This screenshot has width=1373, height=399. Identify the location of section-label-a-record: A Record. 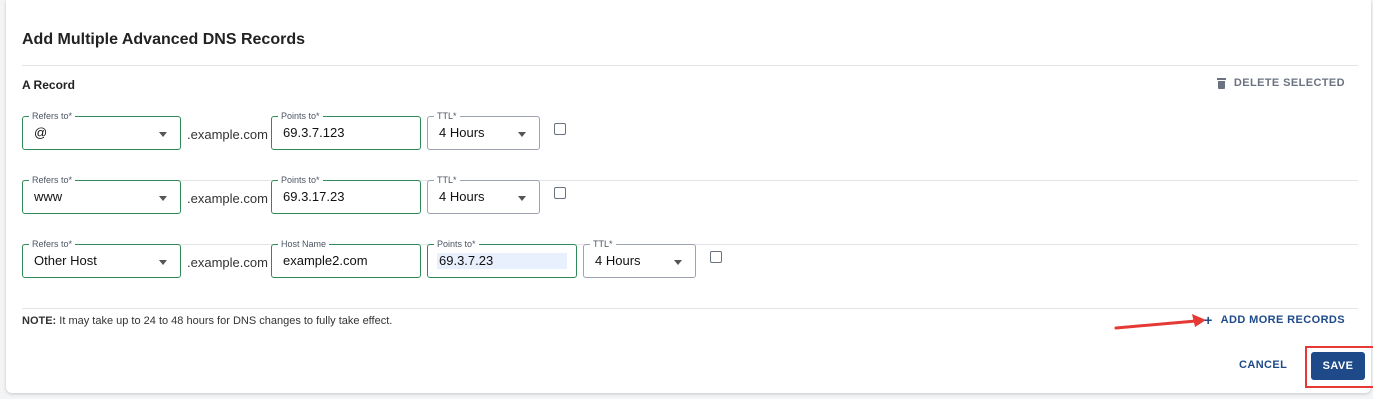
(48, 85).